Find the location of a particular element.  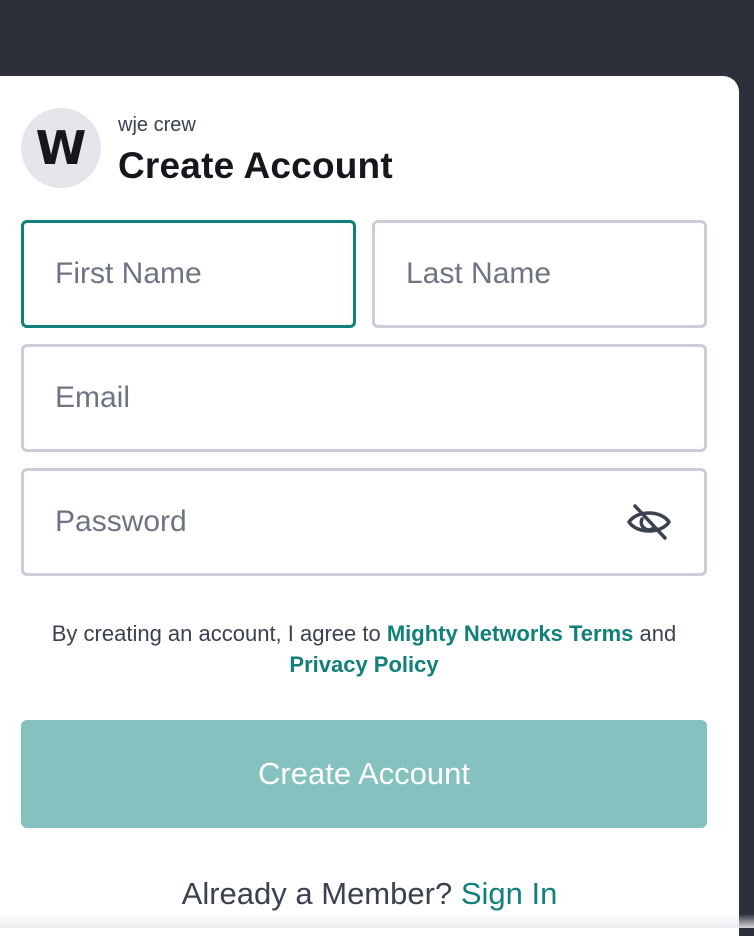

signin-row: Already a Member? Sign In is located at coordinates (369, 894).